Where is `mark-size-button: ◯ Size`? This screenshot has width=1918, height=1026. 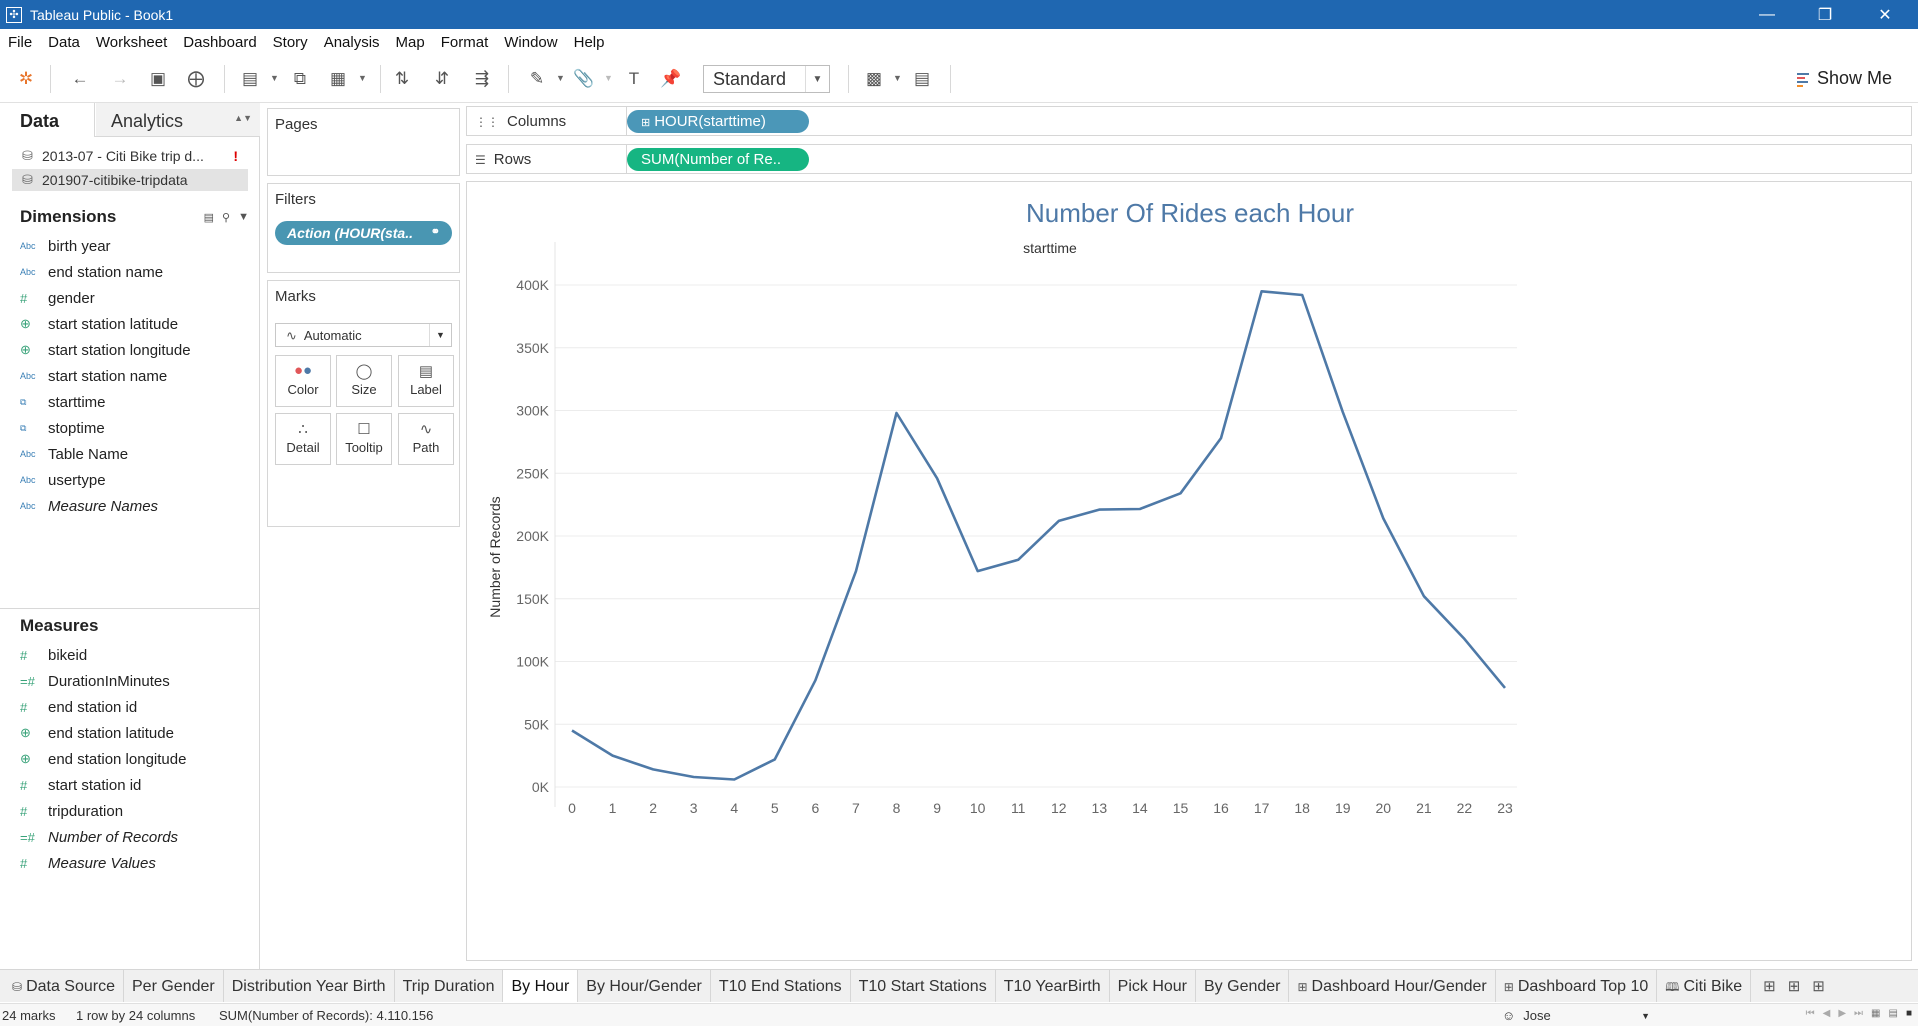
mark-size-button: ◯ Size is located at coordinates (364, 381).